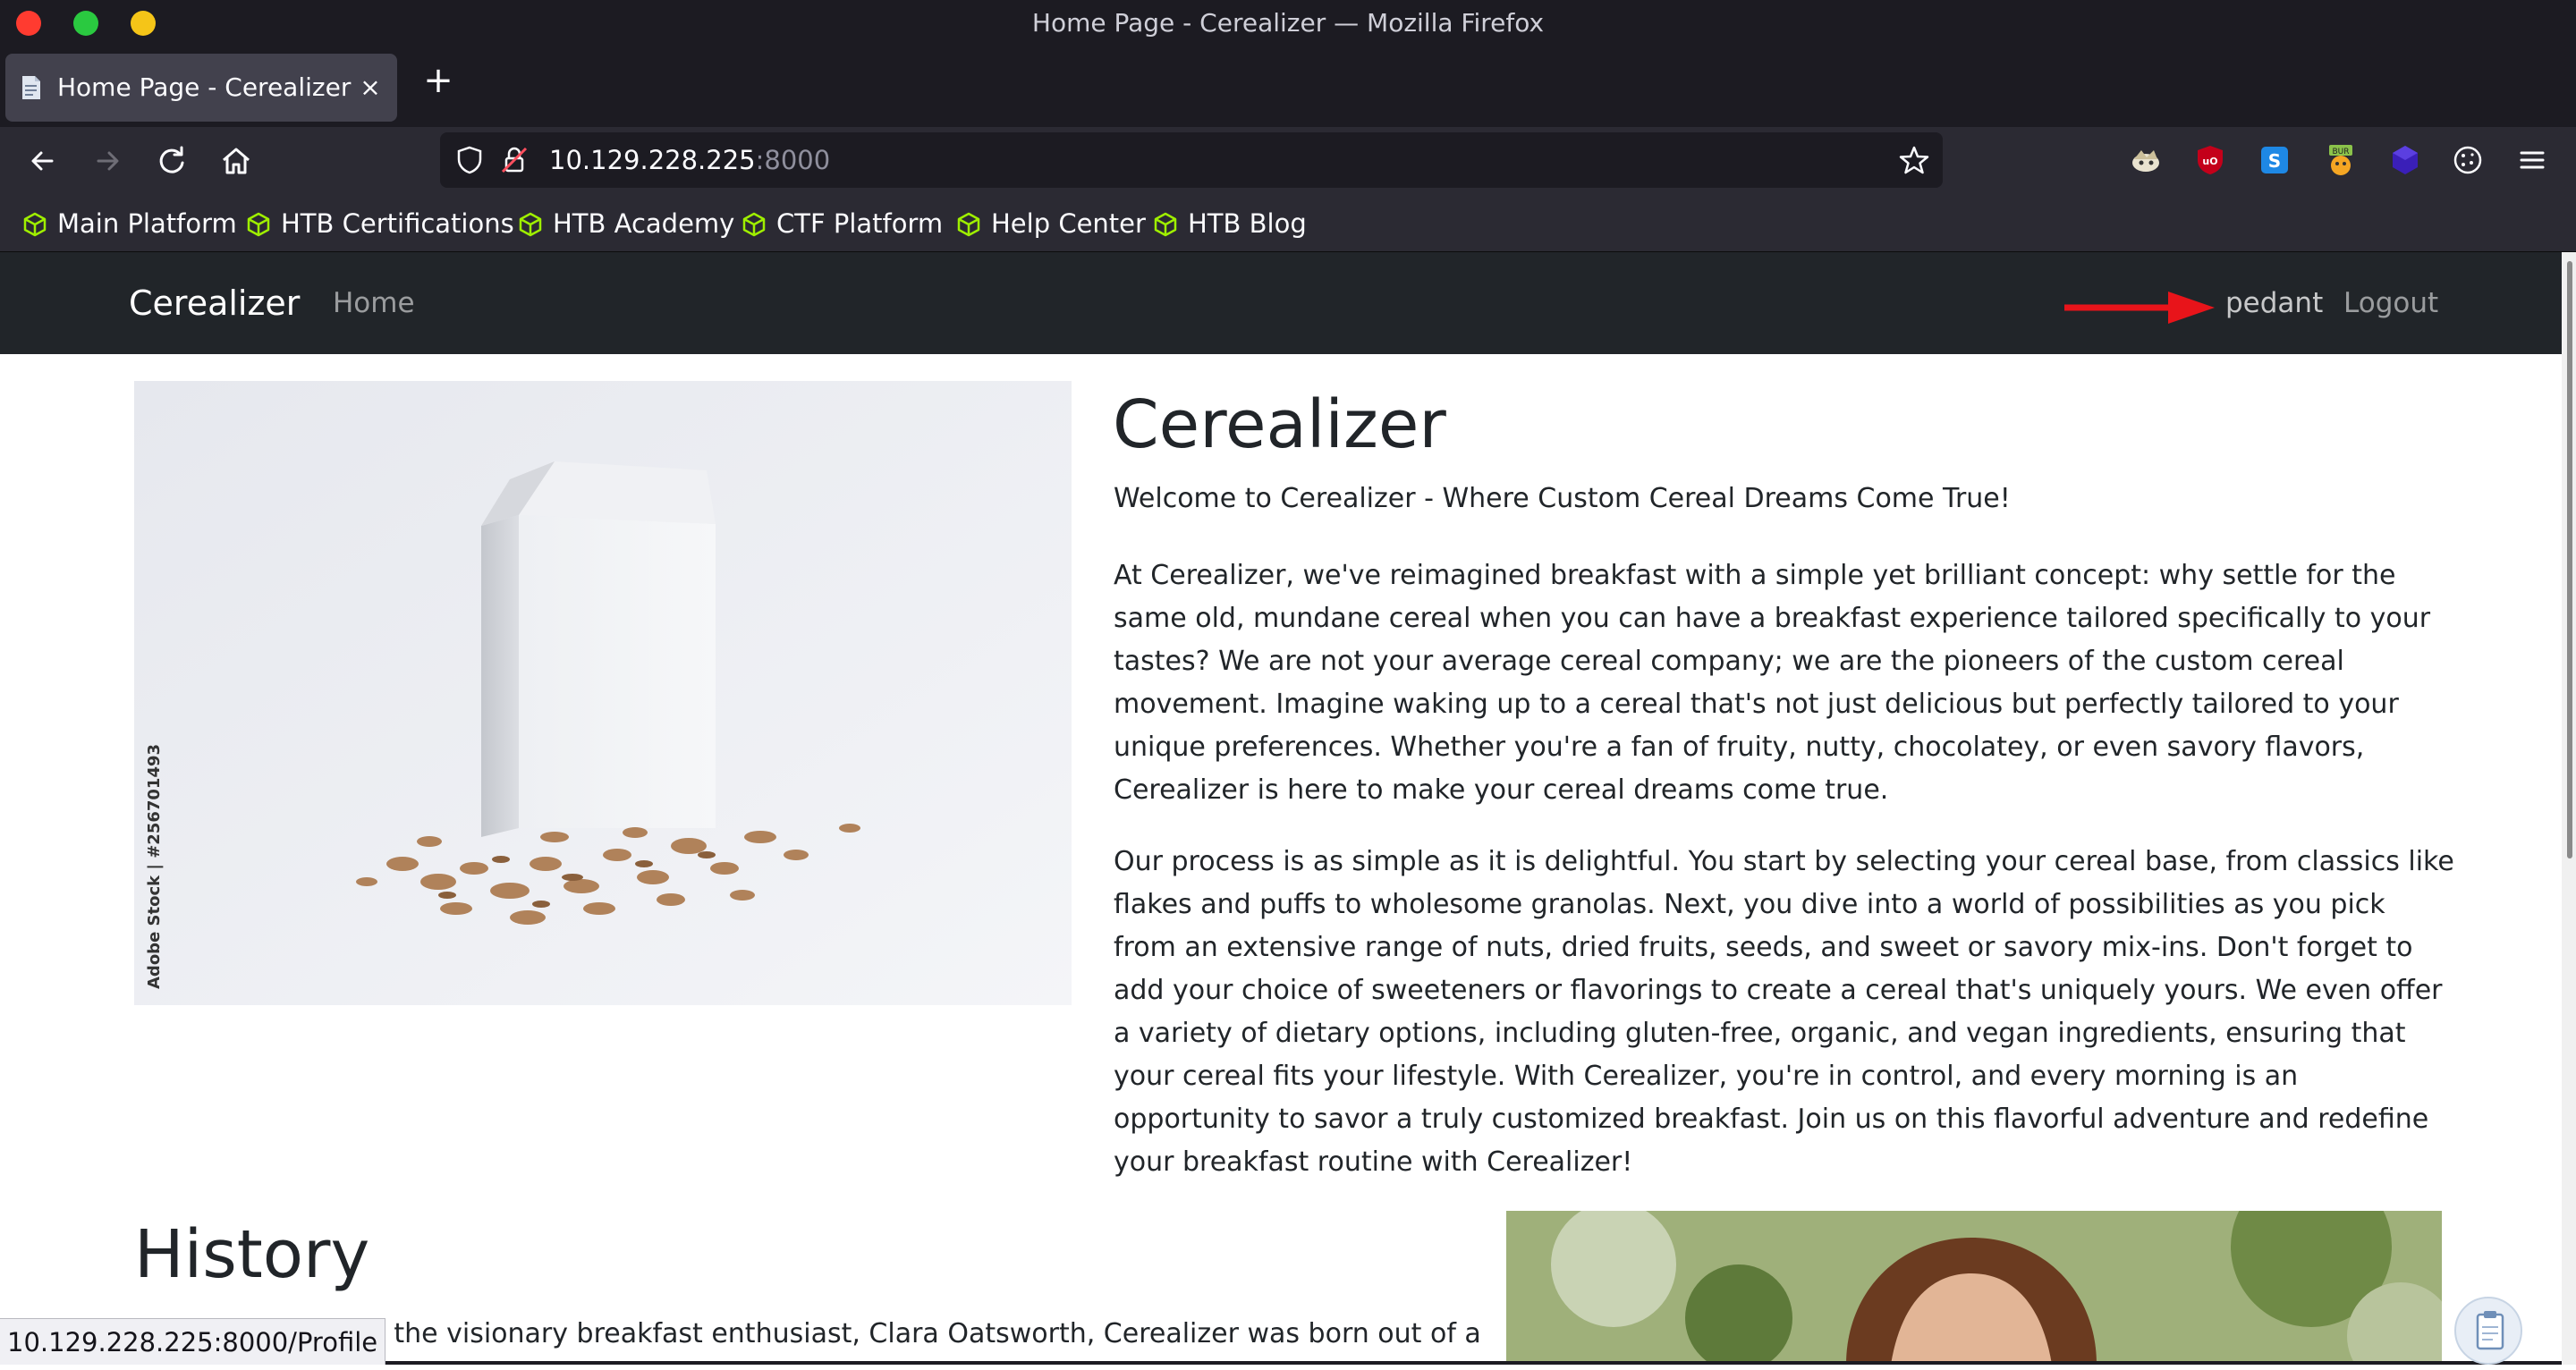 The height and width of the screenshot is (1370, 2576). What do you see at coordinates (2532, 160) in the screenshot?
I see `menu-icon` at bounding box center [2532, 160].